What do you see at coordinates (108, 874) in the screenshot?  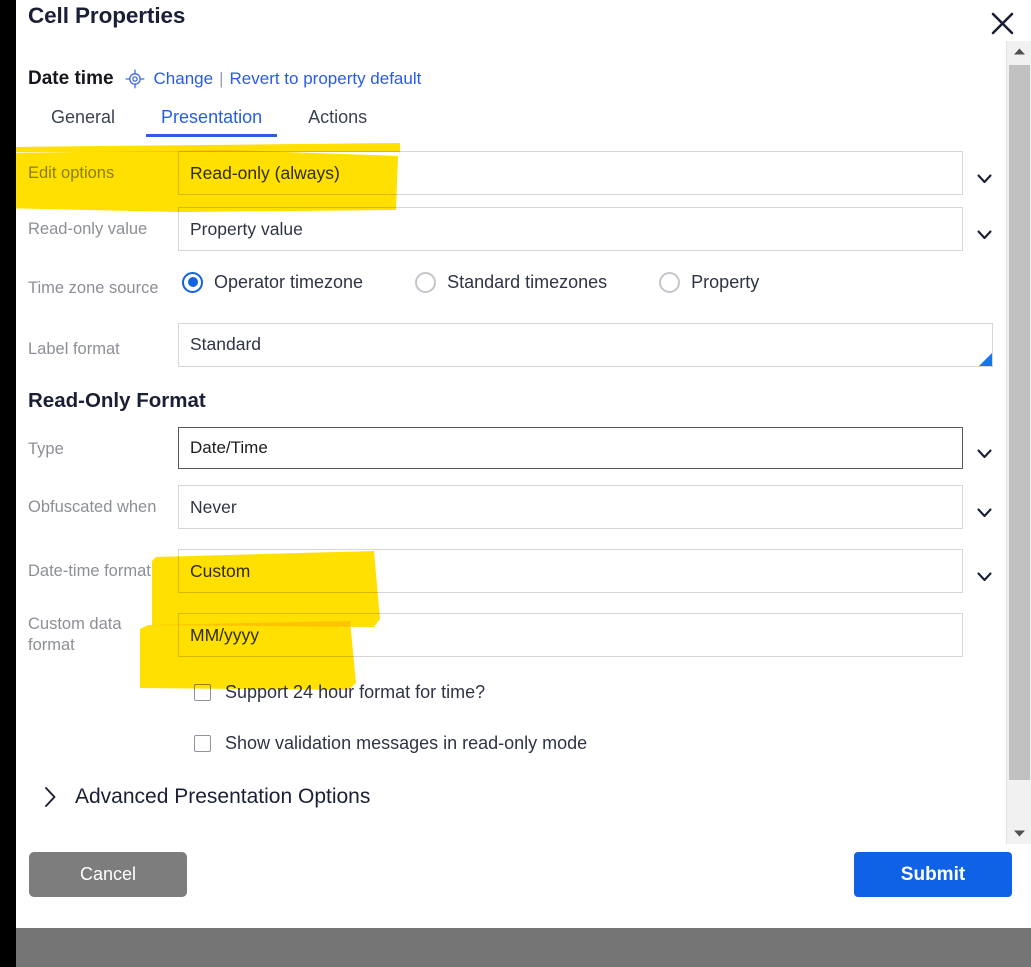 I see `cancel-button: Cancel` at bounding box center [108, 874].